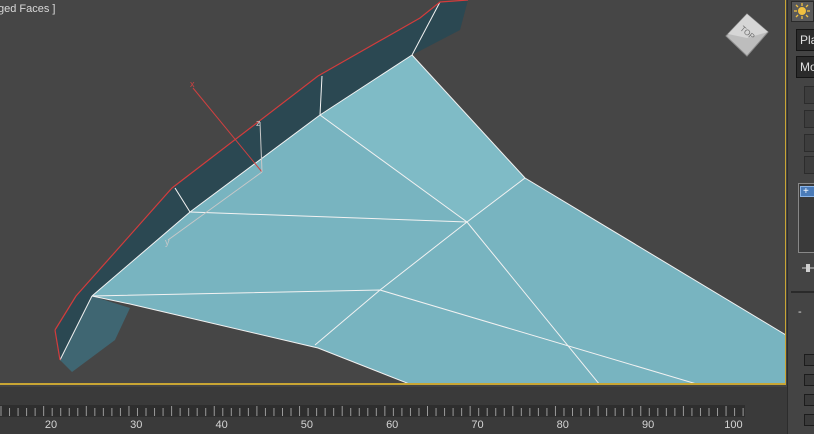  I want to click on time-ruler: 20 30 40 50 60 70 80 90 100, so click(395, 410).